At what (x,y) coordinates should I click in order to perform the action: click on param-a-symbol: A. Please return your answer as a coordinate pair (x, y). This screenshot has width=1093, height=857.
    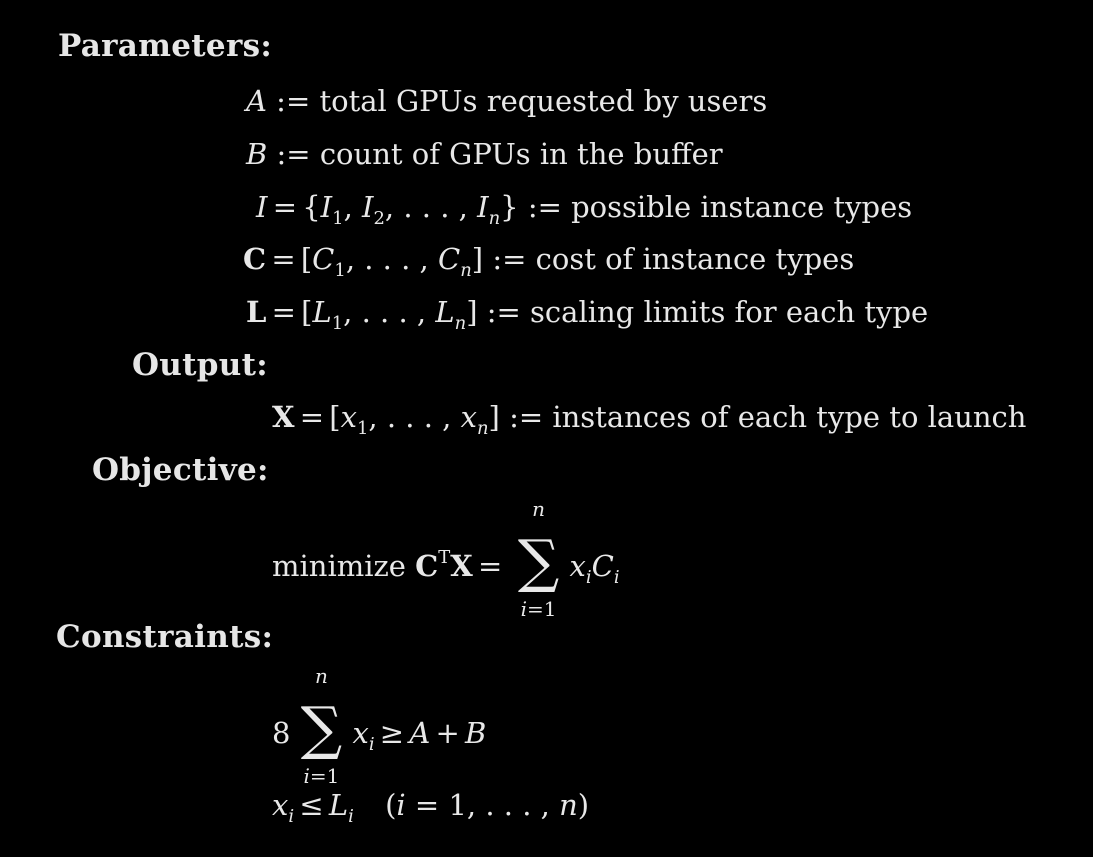
    Looking at the image, I should click on (256, 101).